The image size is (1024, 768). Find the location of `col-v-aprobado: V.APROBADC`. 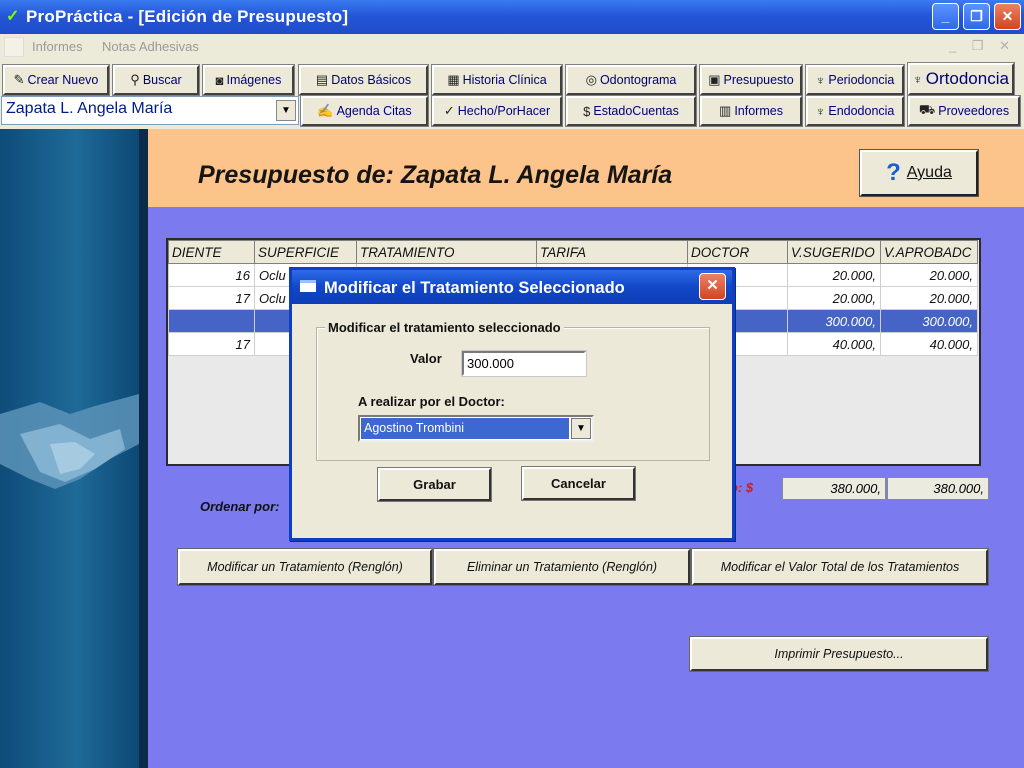

col-v-aprobado: V.APROBADC is located at coordinates (929, 252).